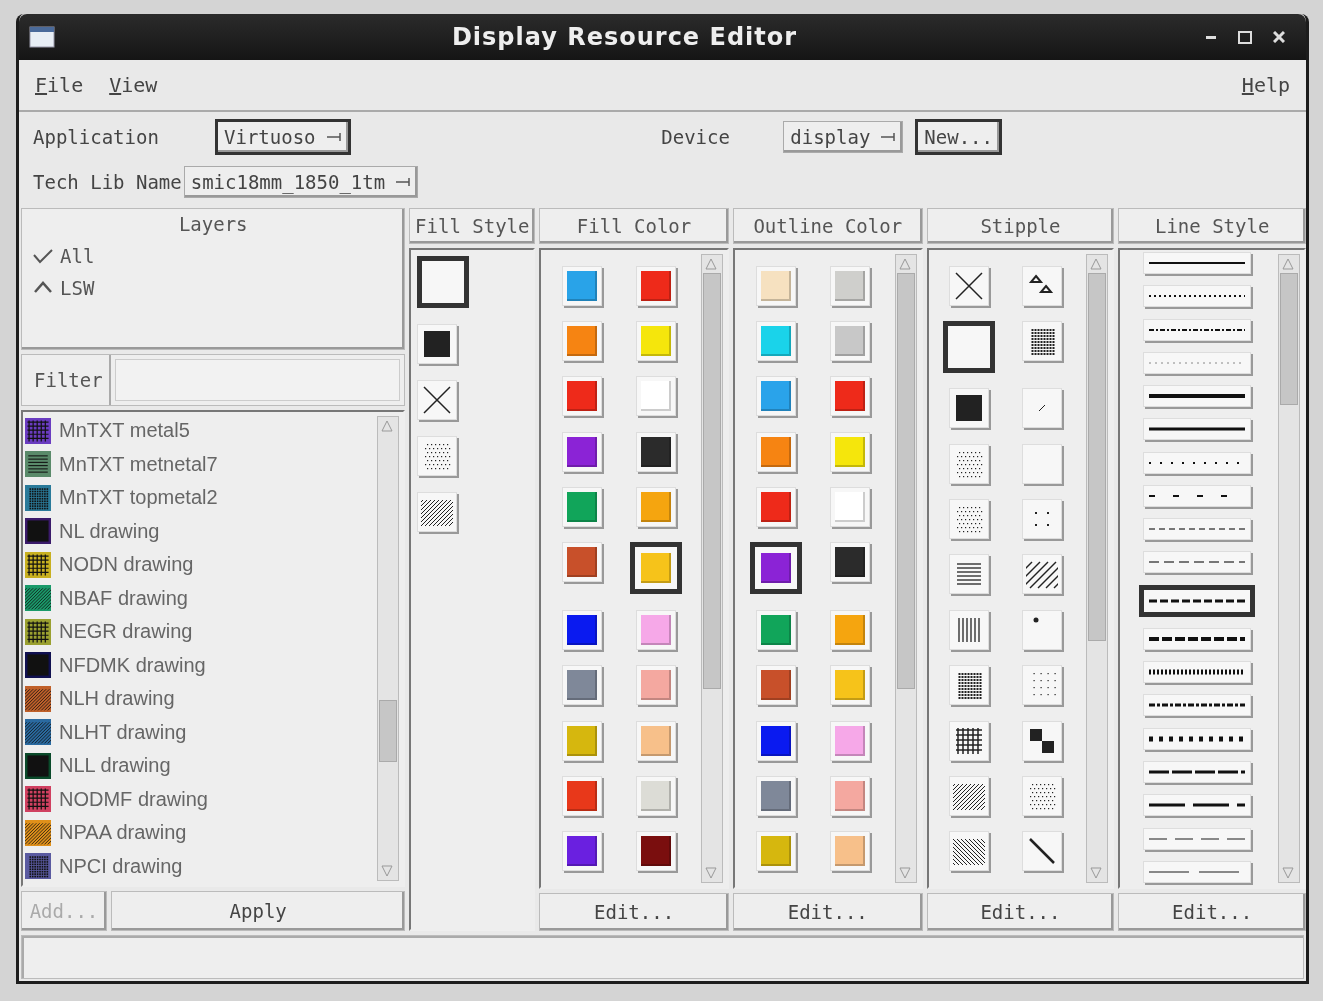  What do you see at coordinates (1035, 619) in the screenshot?
I see `dot-pattern-icon` at bounding box center [1035, 619].